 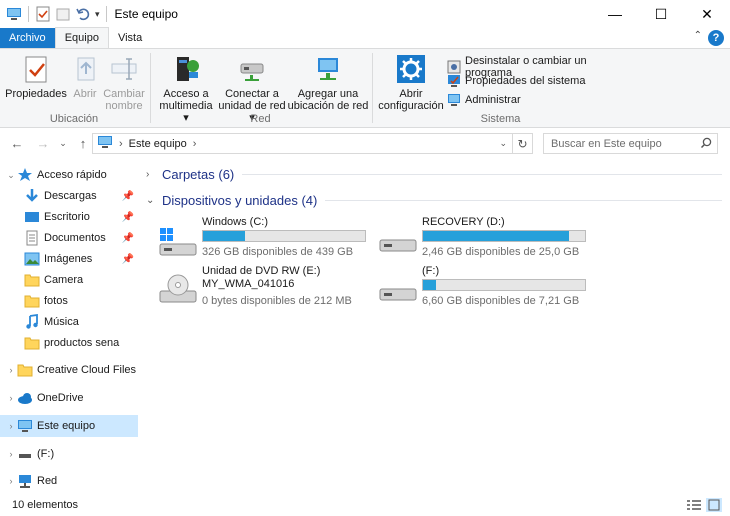 What do you see at coordinates (434, 174) in the screenshot?
I see `section-carpetas: › Carpetas (6)` at bounding box center [434, 174].